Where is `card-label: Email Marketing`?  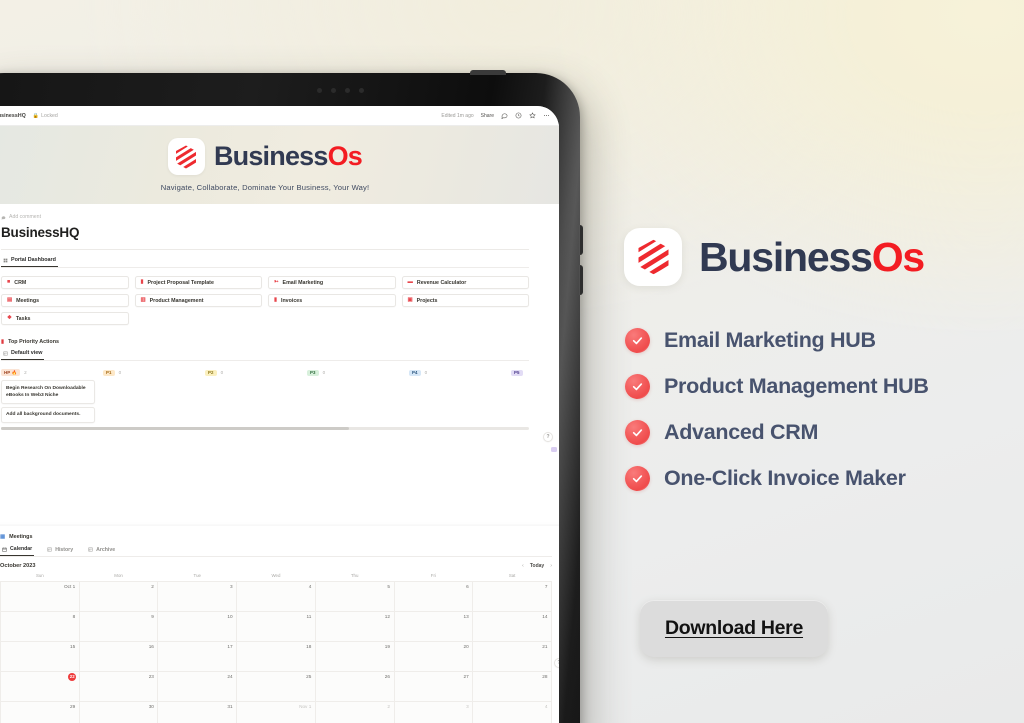
card-label: Email Marketing is located at coordinates (303, 282).